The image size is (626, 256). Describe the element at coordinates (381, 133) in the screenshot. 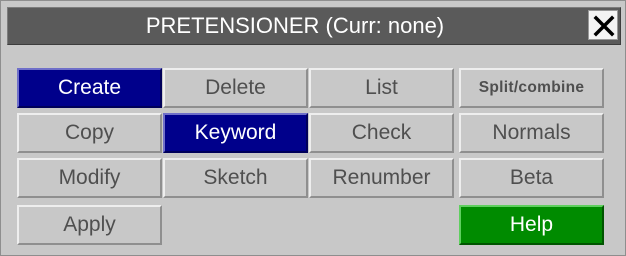

I see `check-button: Check` at that location.